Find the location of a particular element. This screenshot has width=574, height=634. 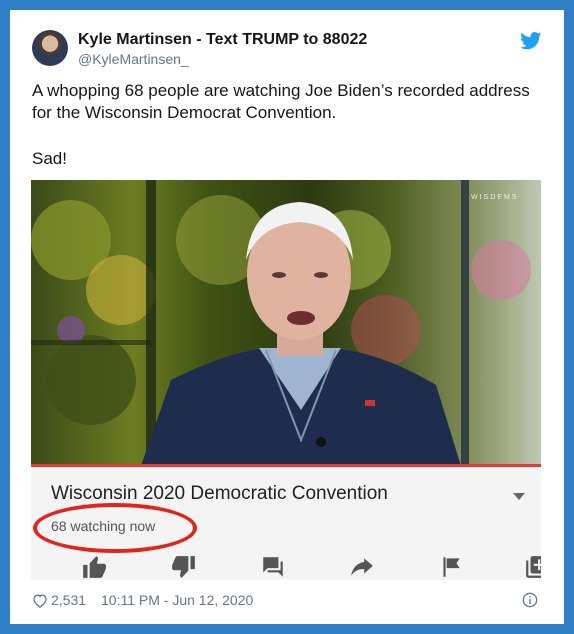

author-handle: @KyleMartinsen_ is located at coordinates (133, 59).